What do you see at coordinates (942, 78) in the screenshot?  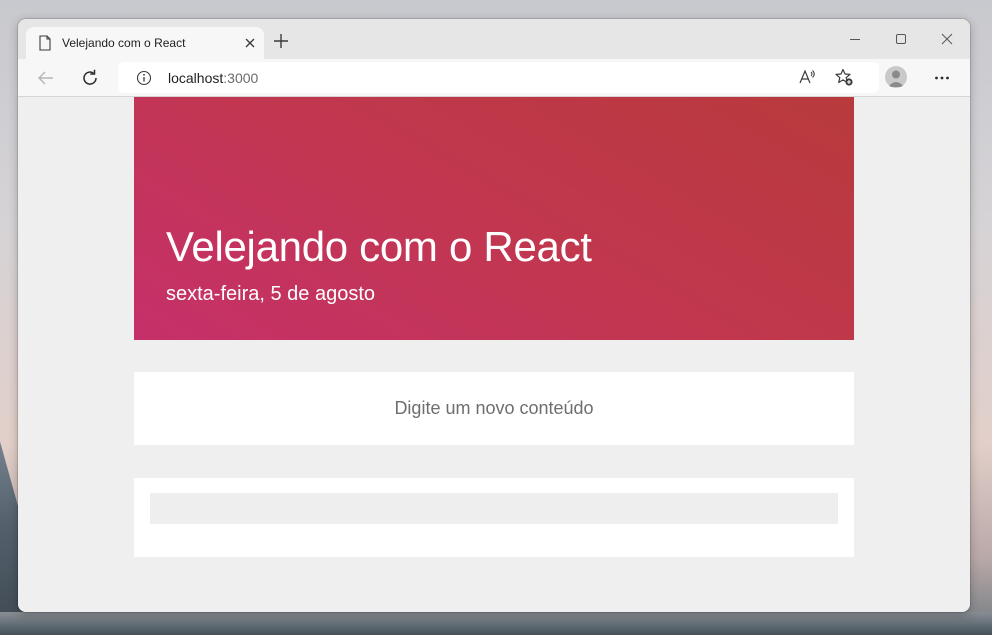 I see `more-menu-icon` at bounding box center [942, 78].